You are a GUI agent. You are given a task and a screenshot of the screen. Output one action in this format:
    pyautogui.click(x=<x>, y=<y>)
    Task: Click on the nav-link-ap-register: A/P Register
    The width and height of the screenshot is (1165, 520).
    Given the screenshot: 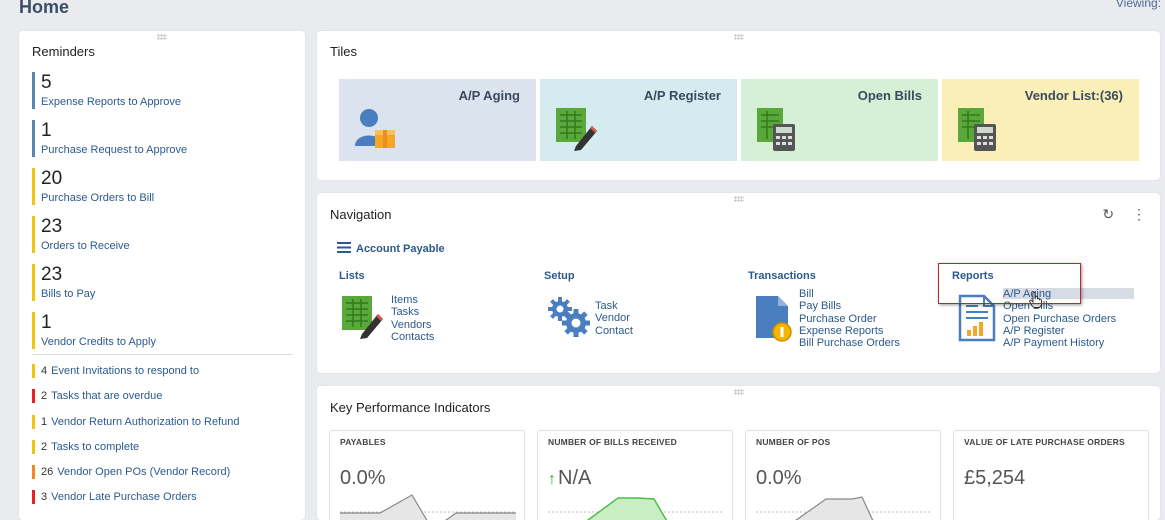 What is the action you would take?
    pyautogui.click(x=1059, y=331)
    